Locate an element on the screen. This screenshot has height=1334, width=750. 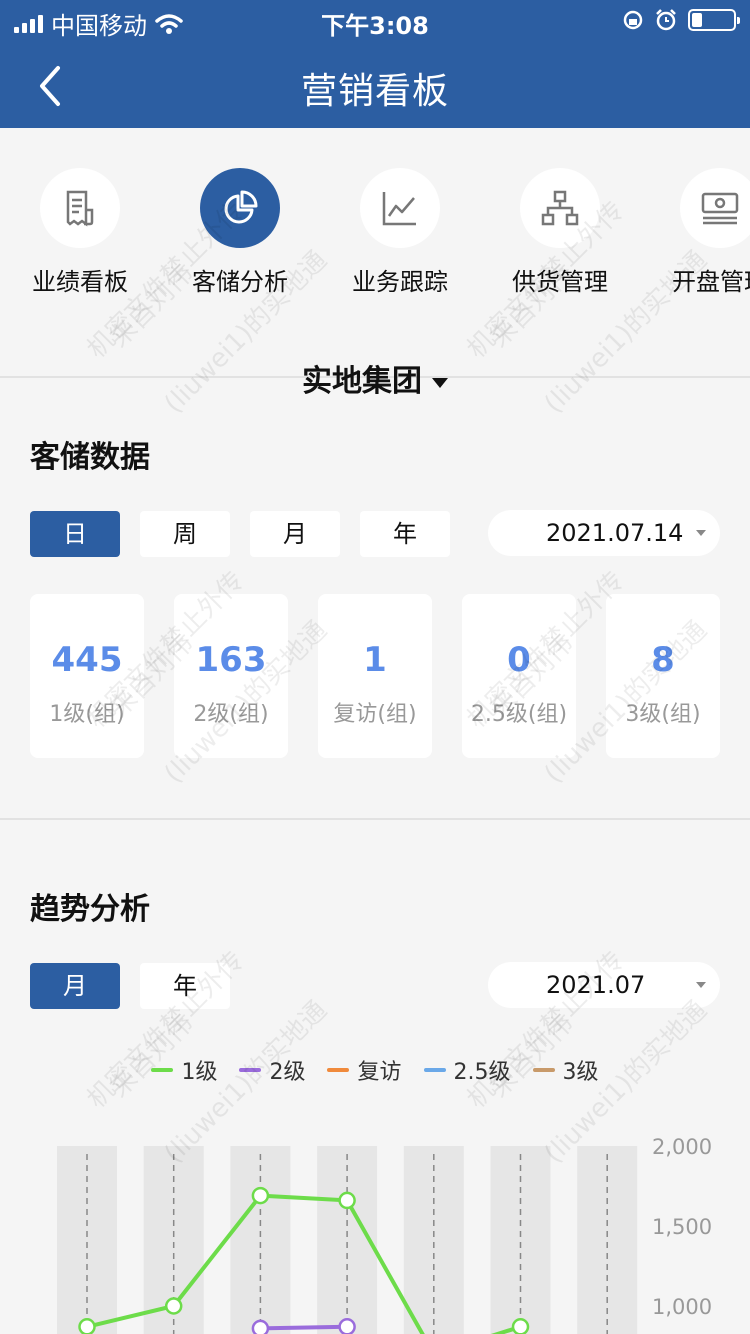
battery-icon is located at coordinates (714, 20).